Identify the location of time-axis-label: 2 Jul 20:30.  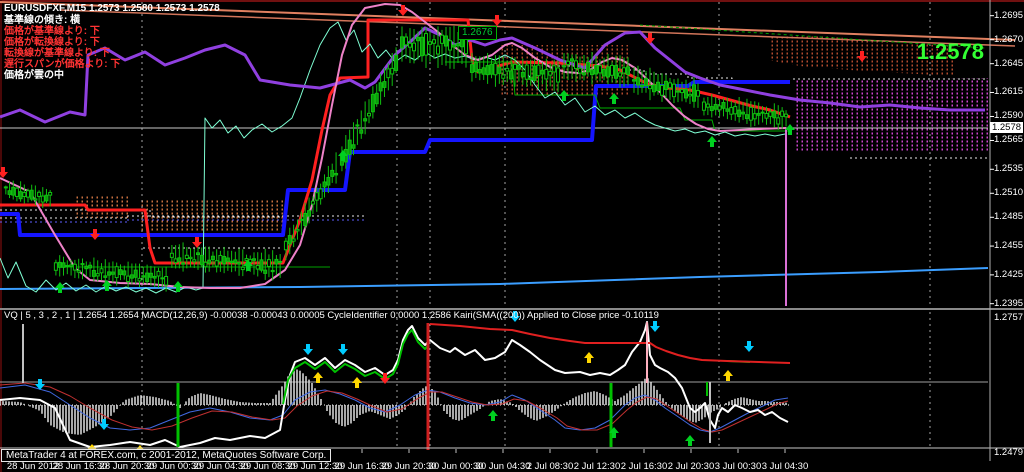
(691, 466).